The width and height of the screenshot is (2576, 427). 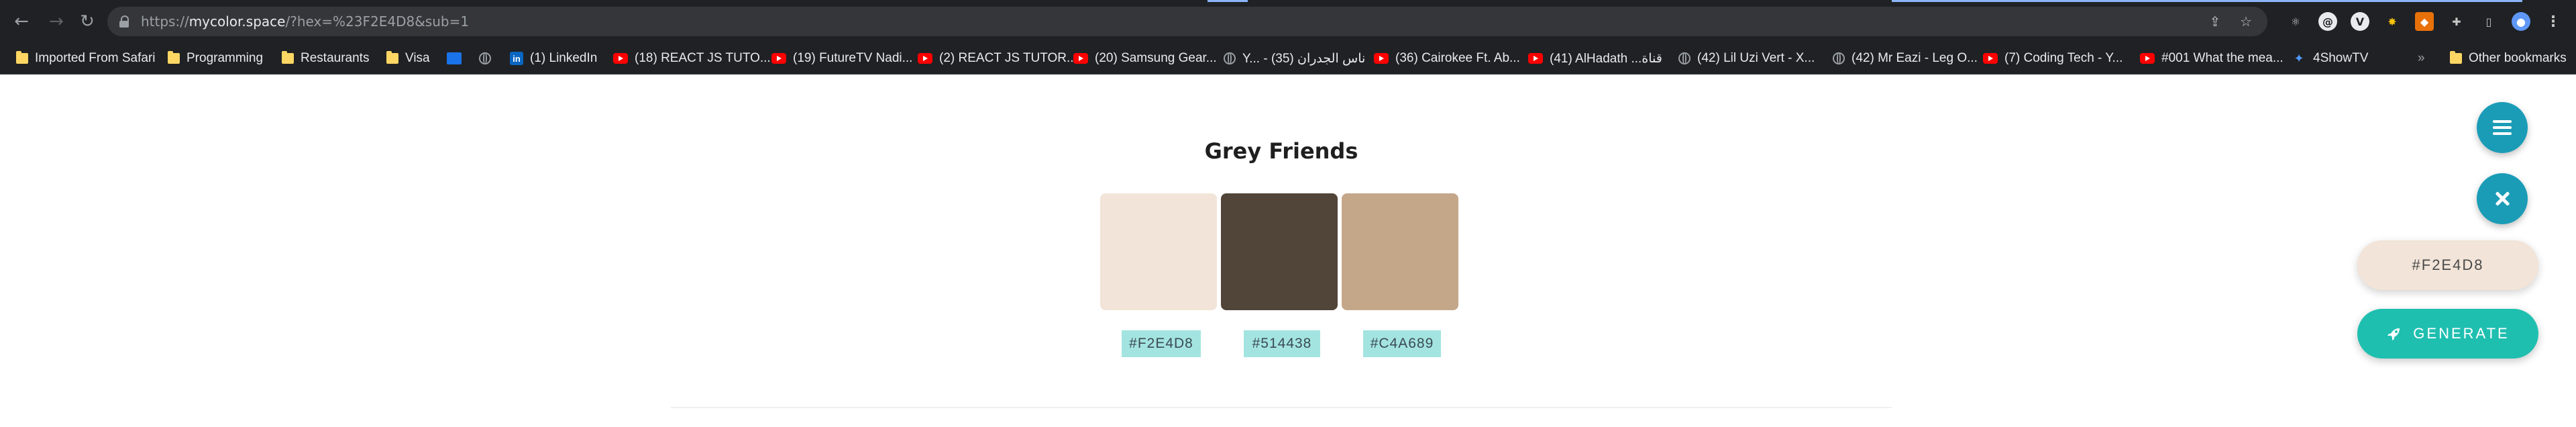 I want to click on current-color-input: #F2E4D8, so click(x=2447, y=265).